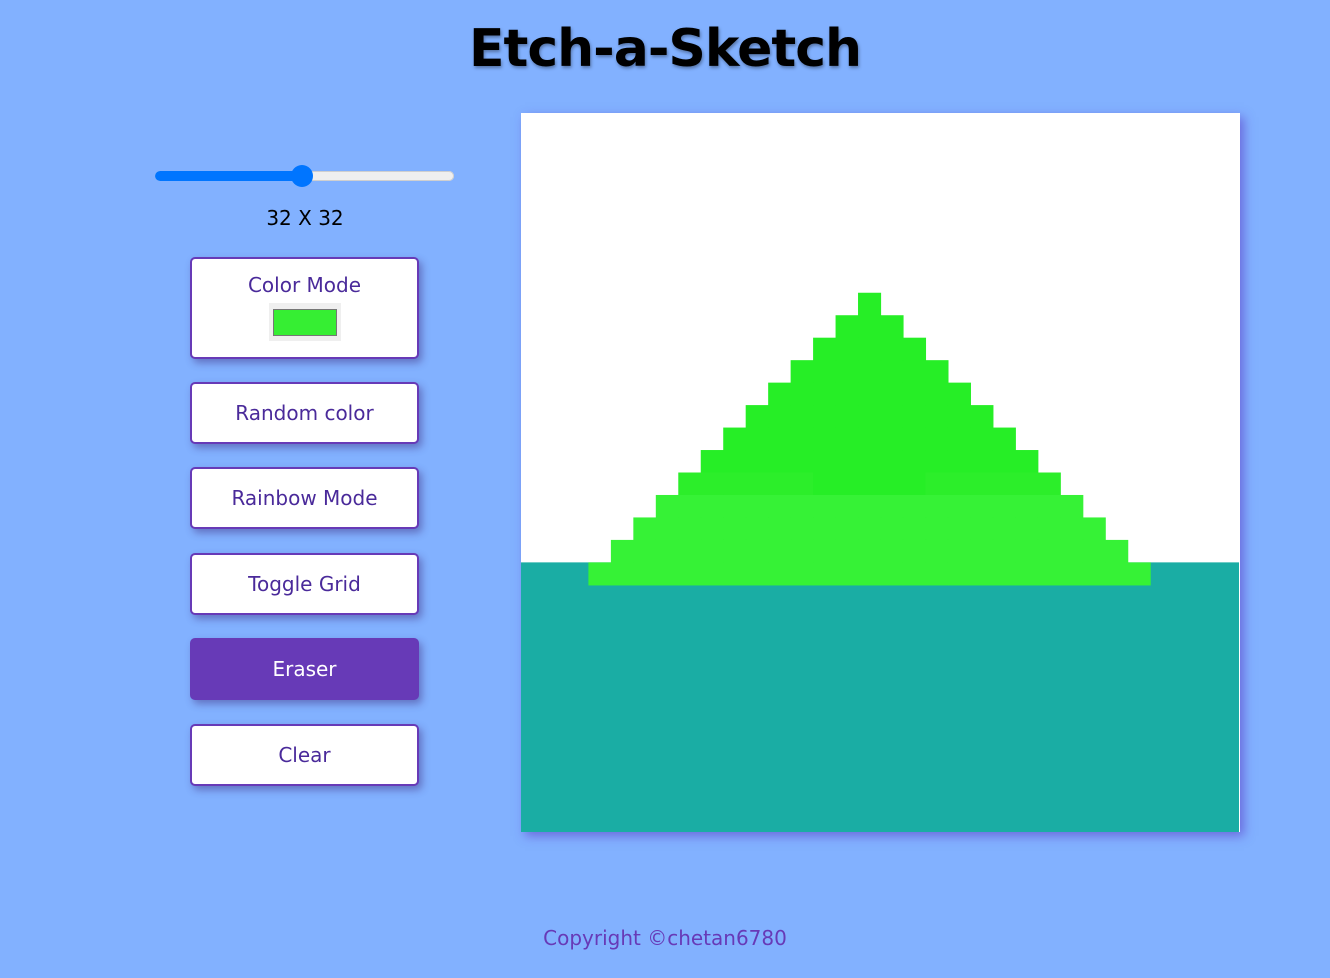  Describe the element at coordinates (304, 755) in the screenshot. I see `clear-button: Clear` at that location.